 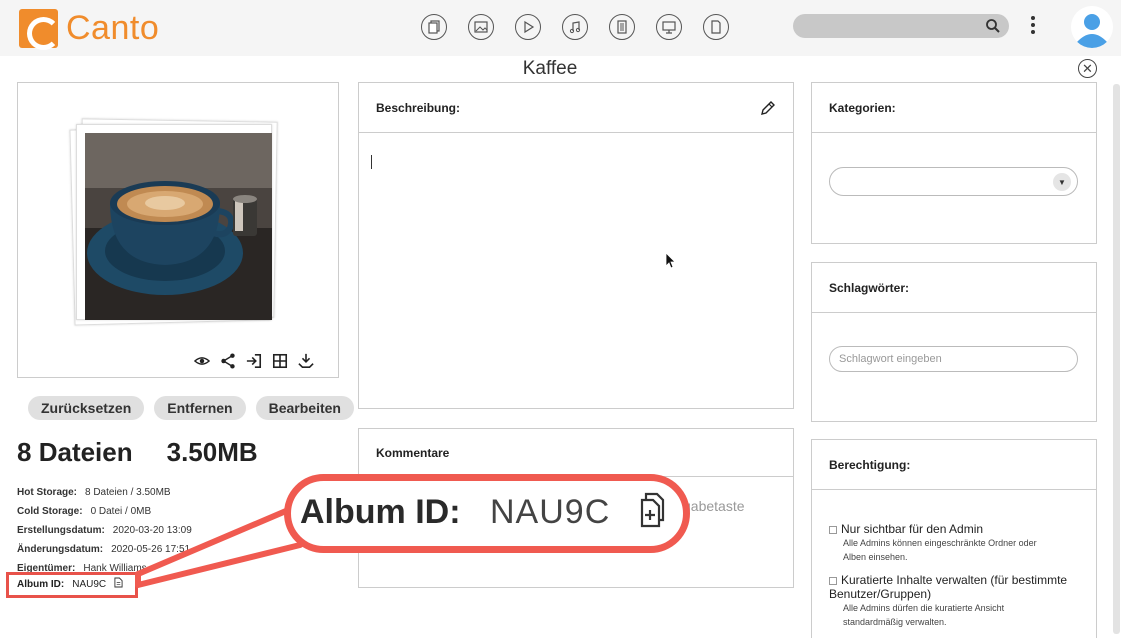 What do you see at coordinates (1062, 182) in the screenshot?
I see `chevron-down-icon: ▼` at bounding box center [1062, 182].